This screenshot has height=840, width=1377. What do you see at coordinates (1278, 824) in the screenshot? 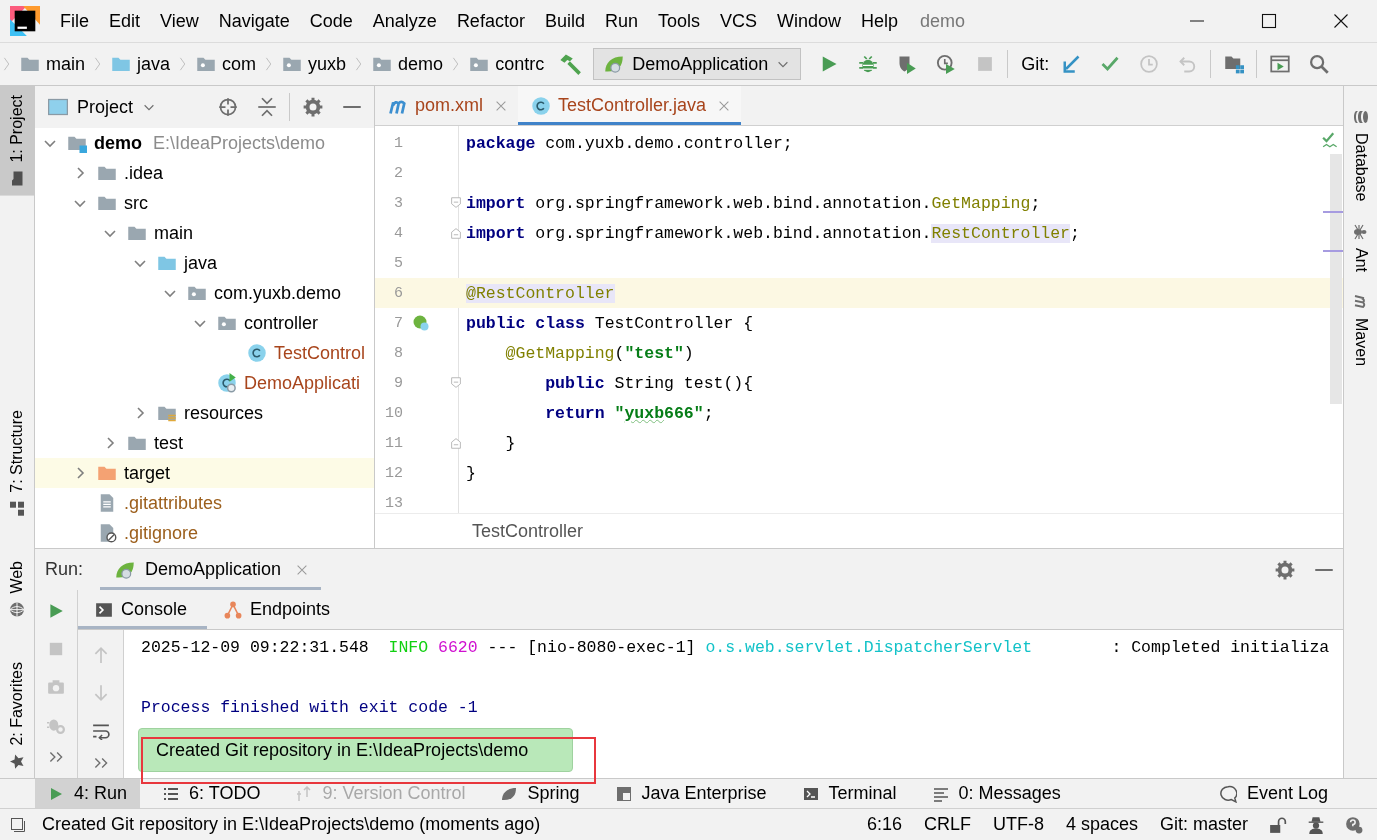
I see `lock-icon` at bounding box center [1278, 824].